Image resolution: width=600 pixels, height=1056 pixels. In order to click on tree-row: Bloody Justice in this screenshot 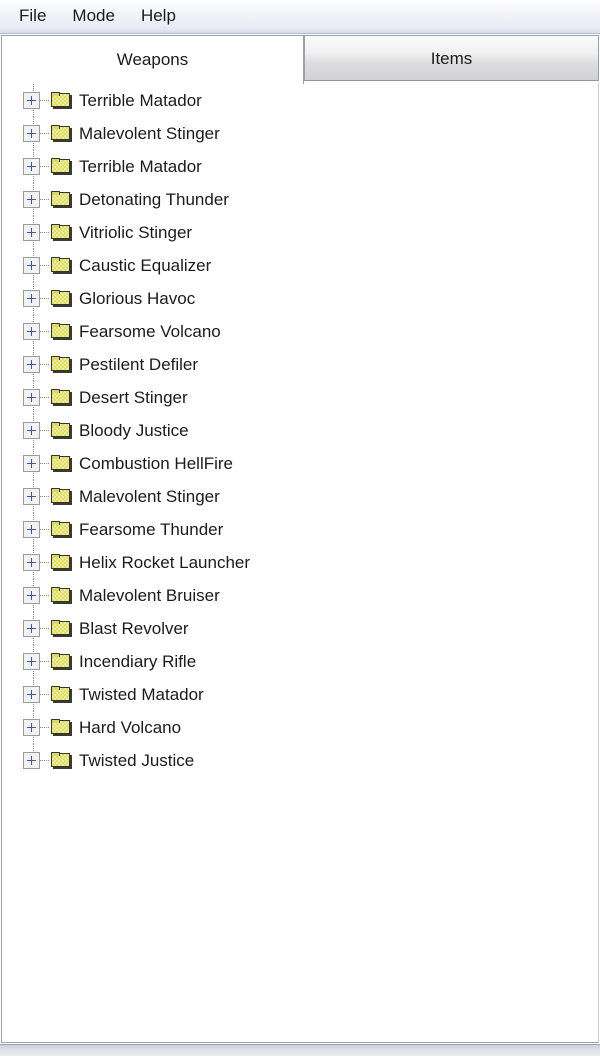, I will do `click(300, 430)`.